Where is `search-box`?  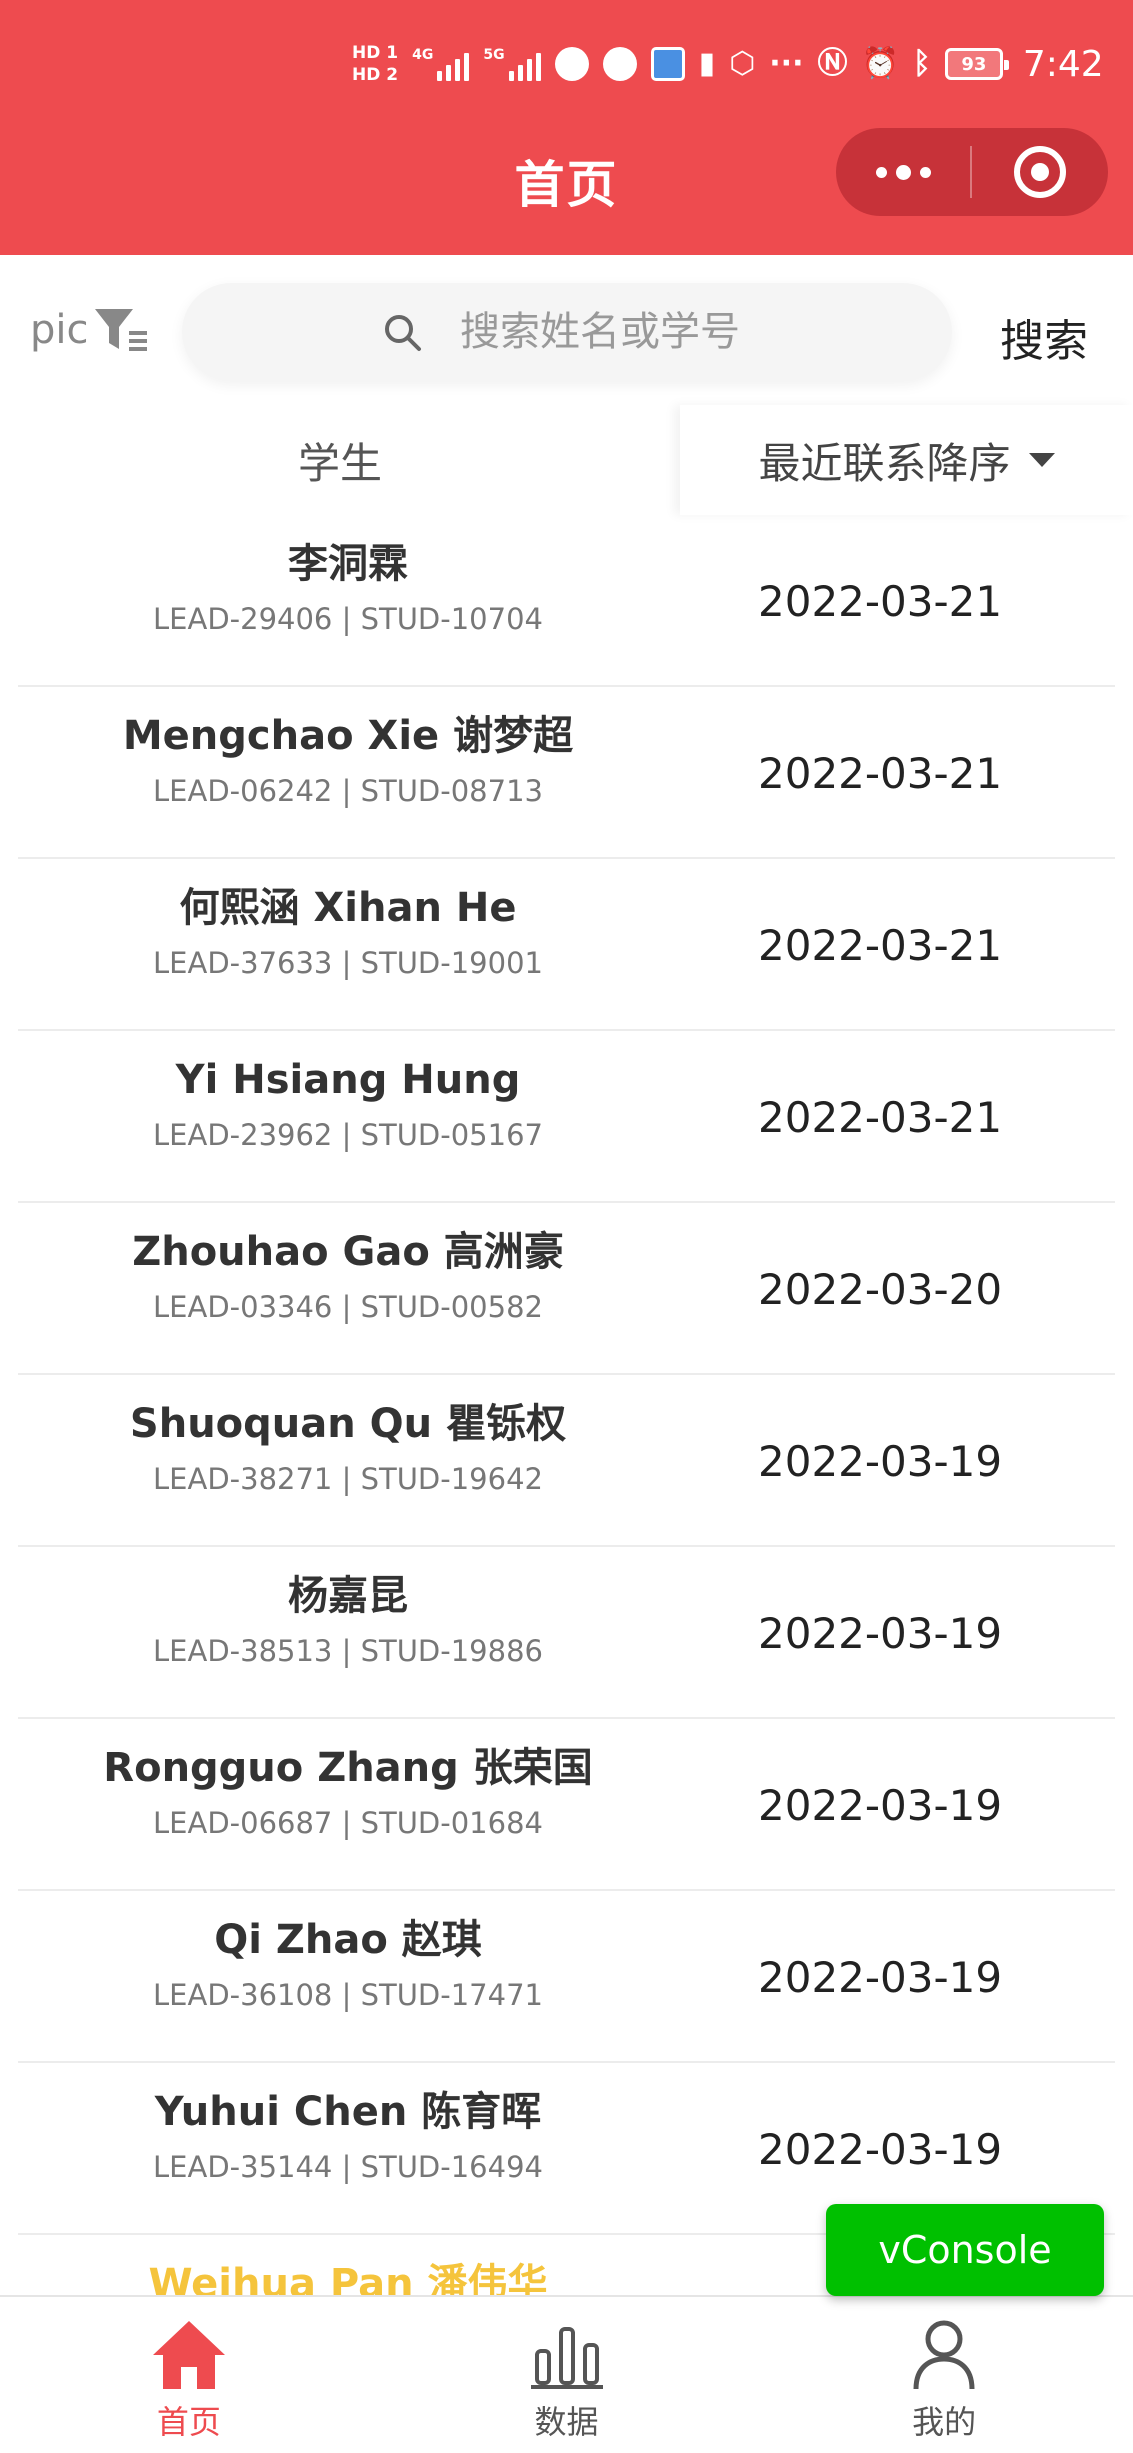 search-box is located at coordinates (567, 332).